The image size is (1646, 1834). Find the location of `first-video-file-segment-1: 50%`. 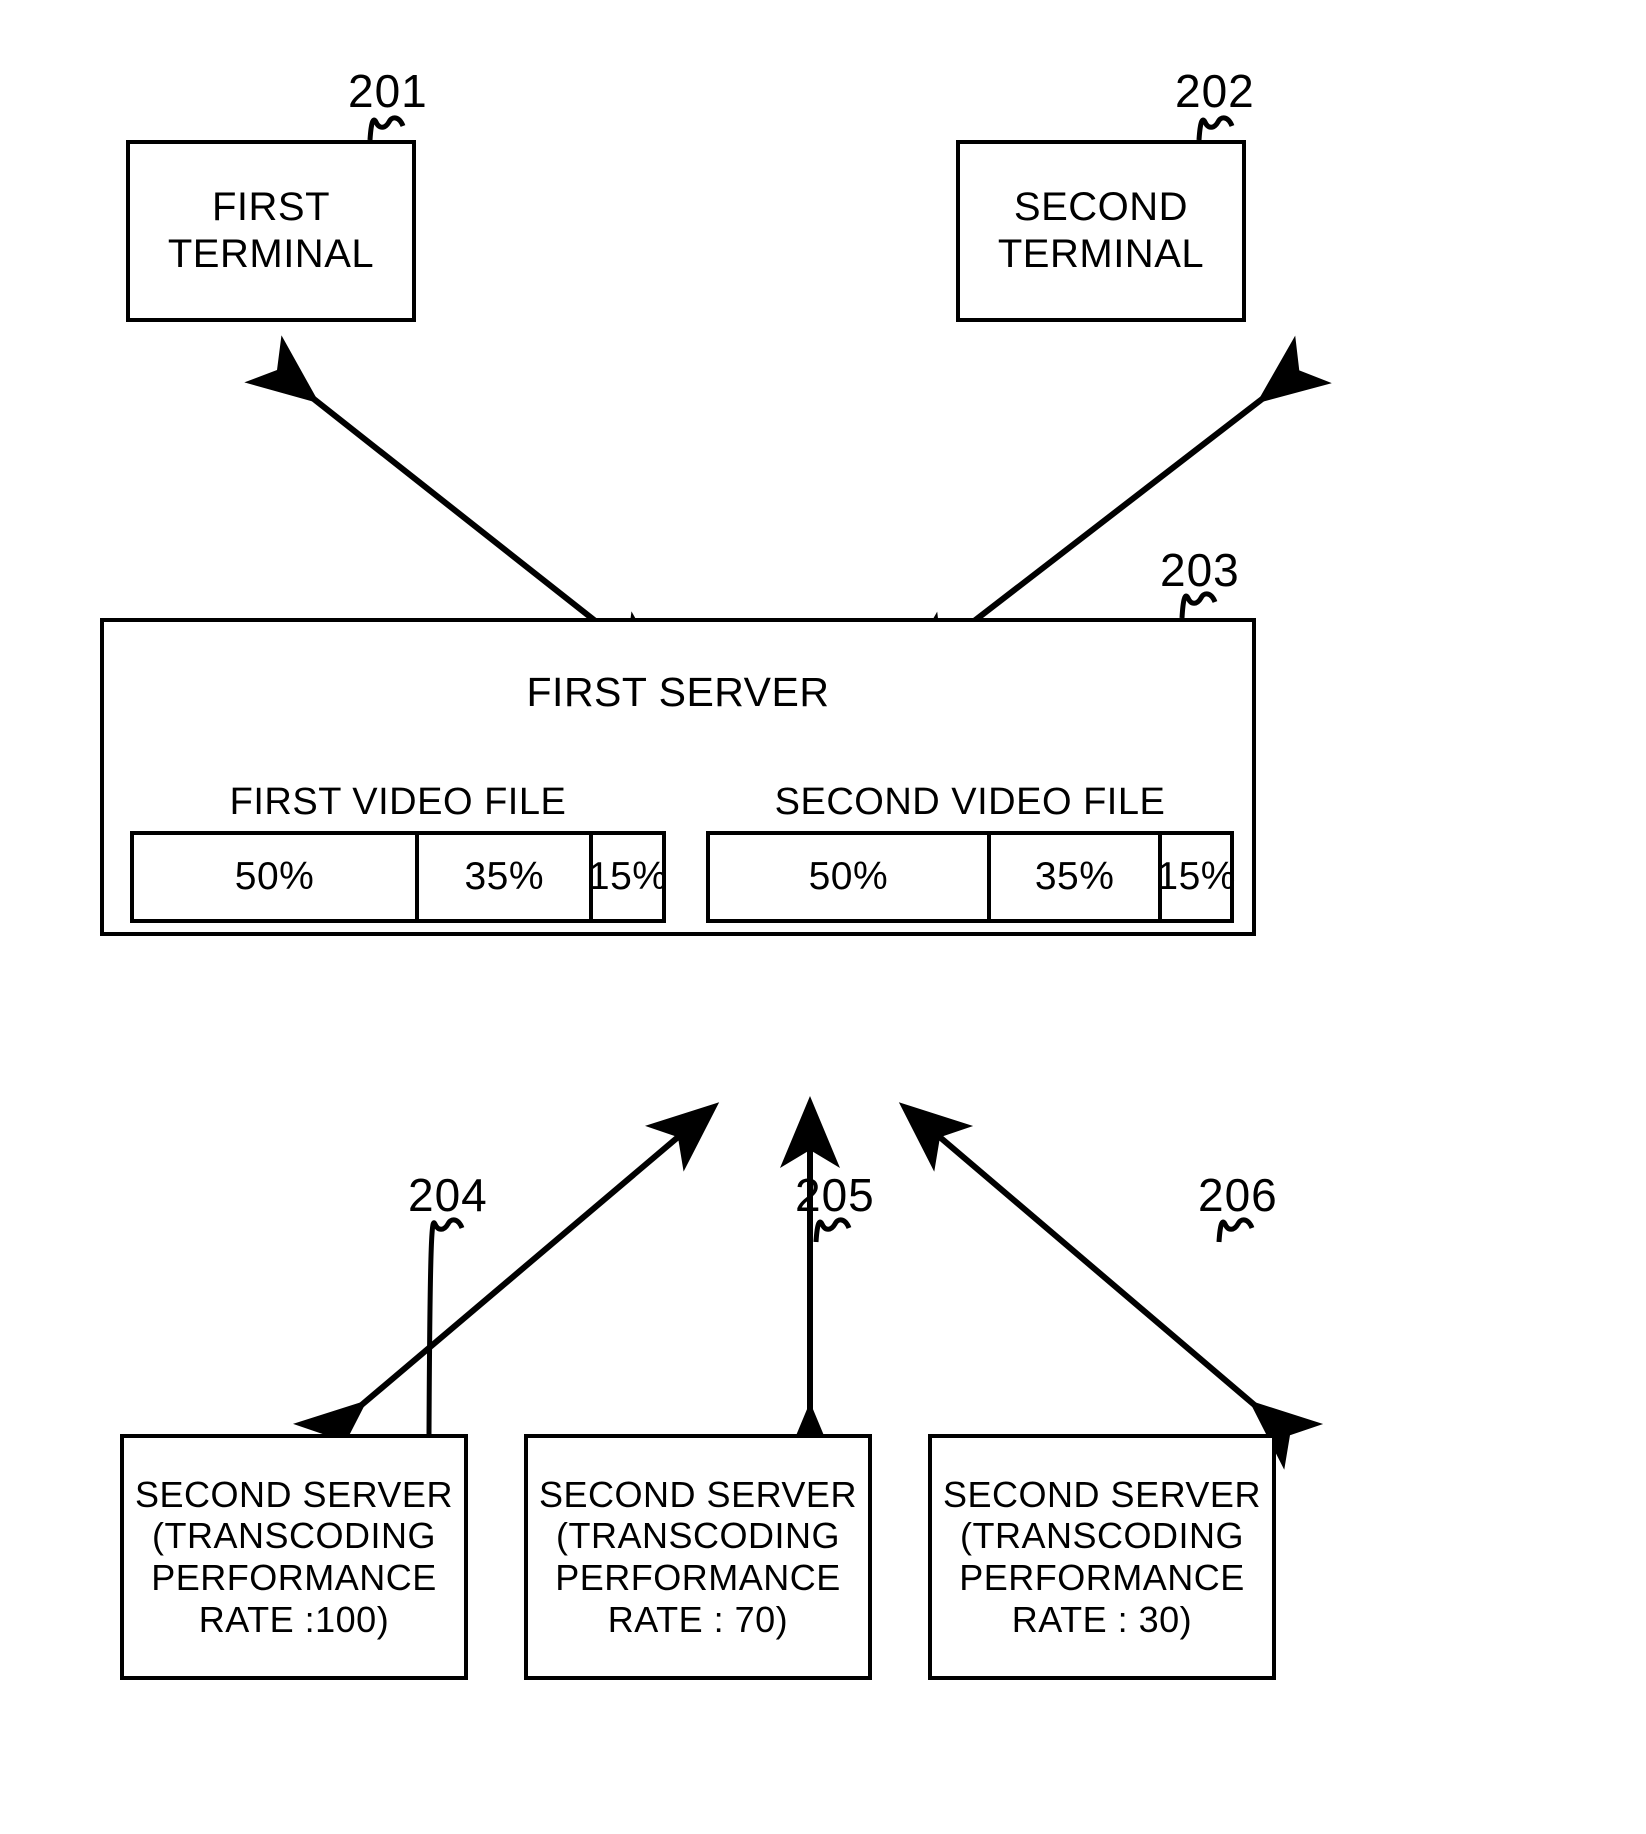

first-video-file-segment-1: 50% is located at coordinates (277, 876).